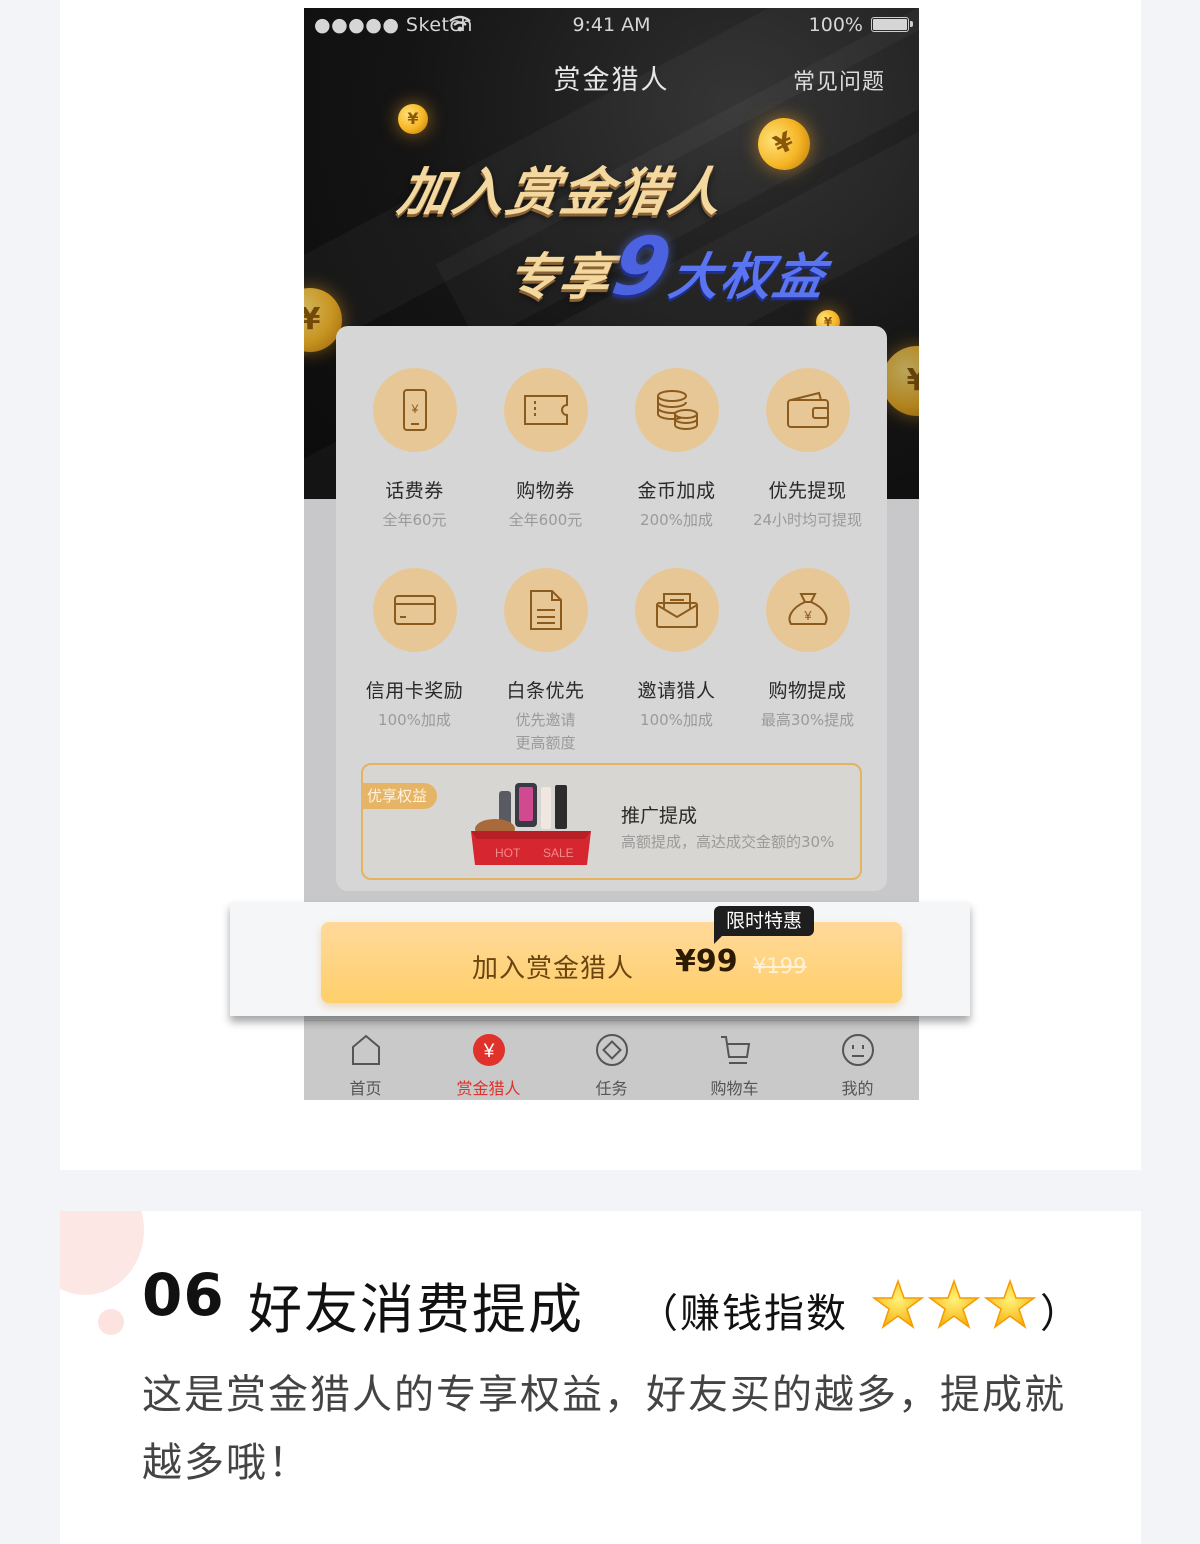 This screenshot has width=1200, height=1544. Describe the element at coordinates (743, 1314) in the screenshot. I see `rating-label: （赚钱指数` at that location.